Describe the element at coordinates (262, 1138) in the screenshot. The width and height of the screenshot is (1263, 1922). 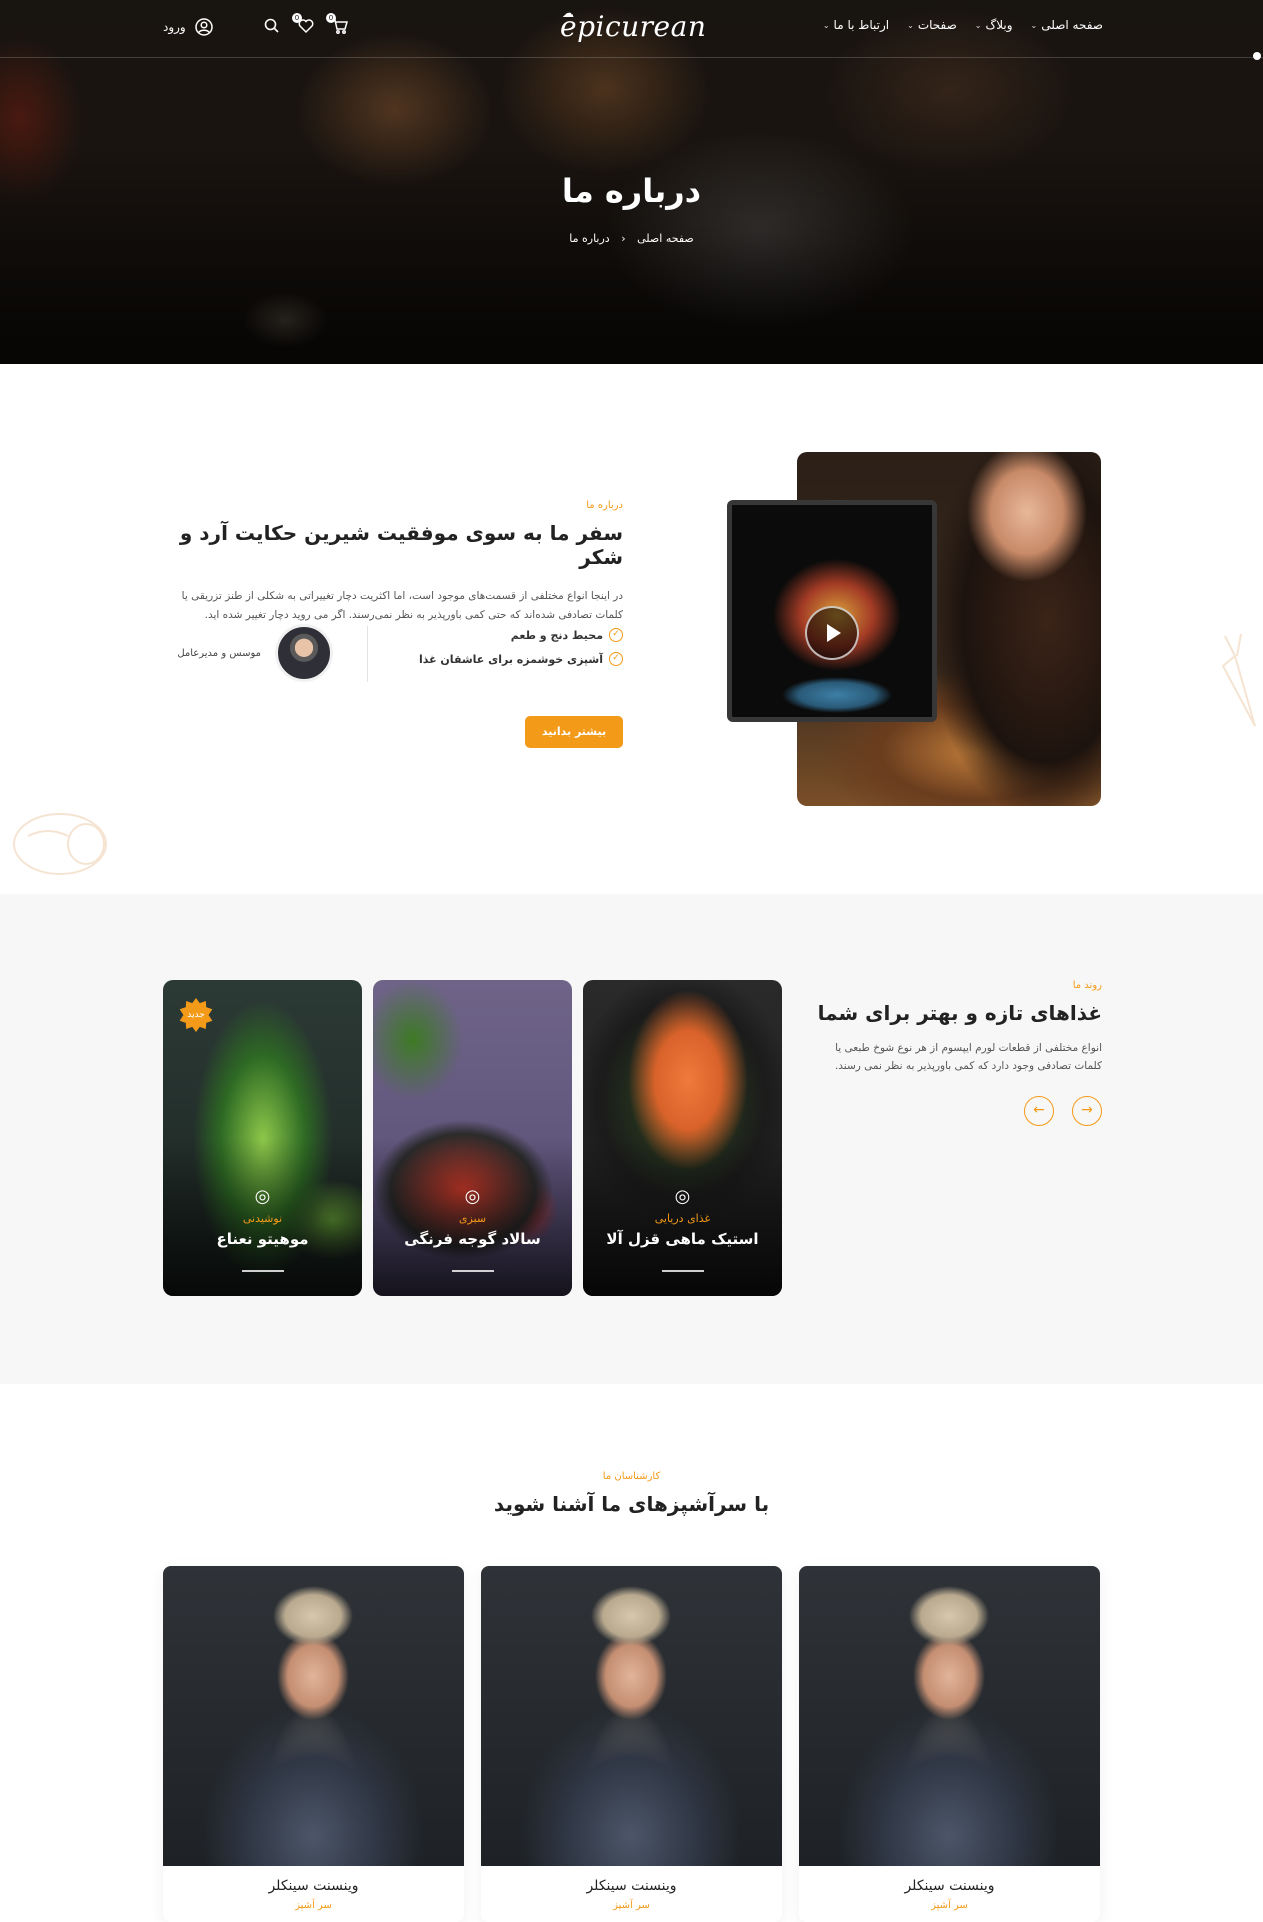
I see `food-card: جدید ◎ نوشیدنی موهیتو نعناع` at that location.